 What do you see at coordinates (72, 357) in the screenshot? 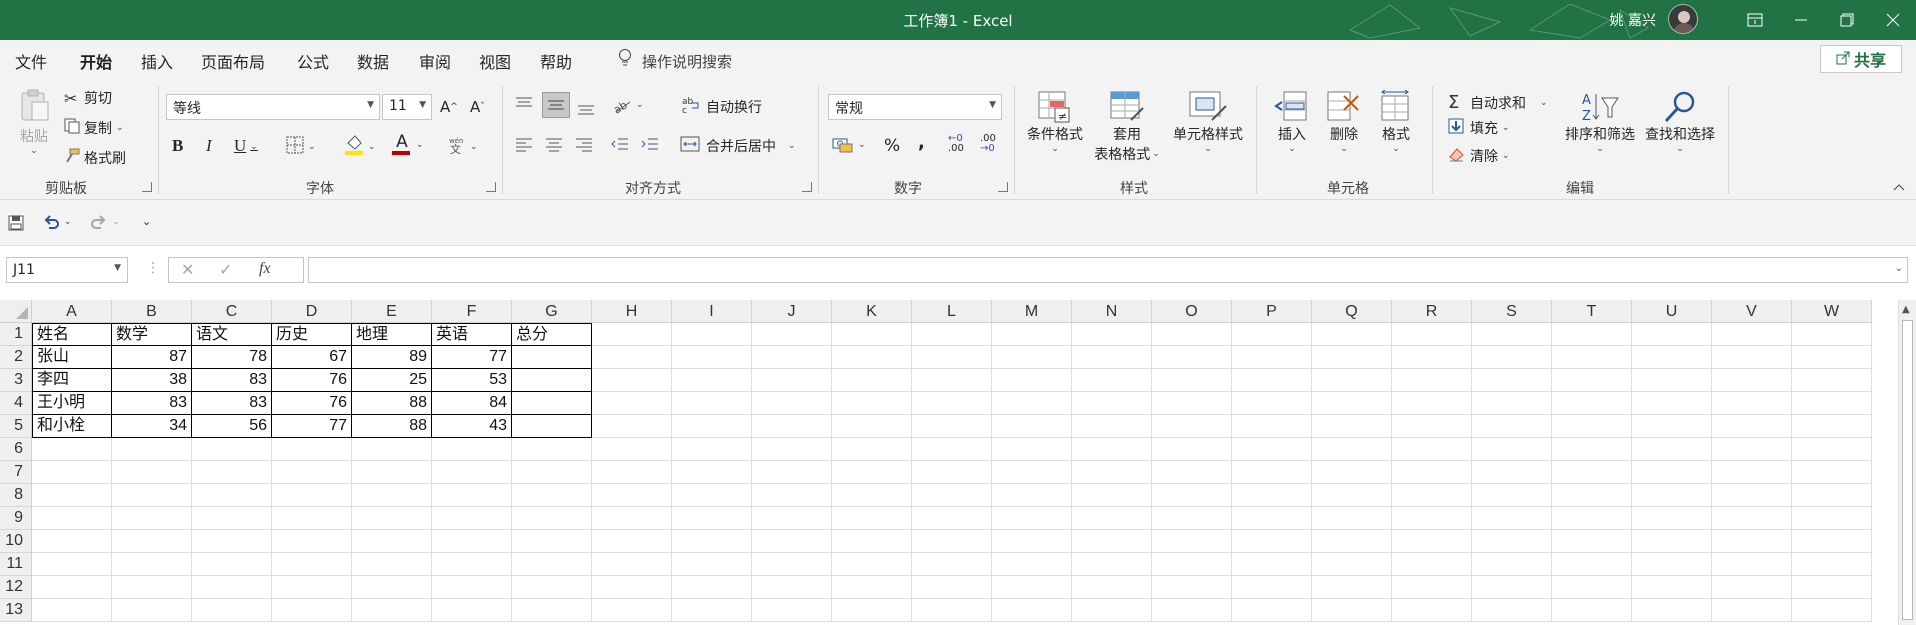
I see `grid-cell: 张山` at bounding box center [72, 357].